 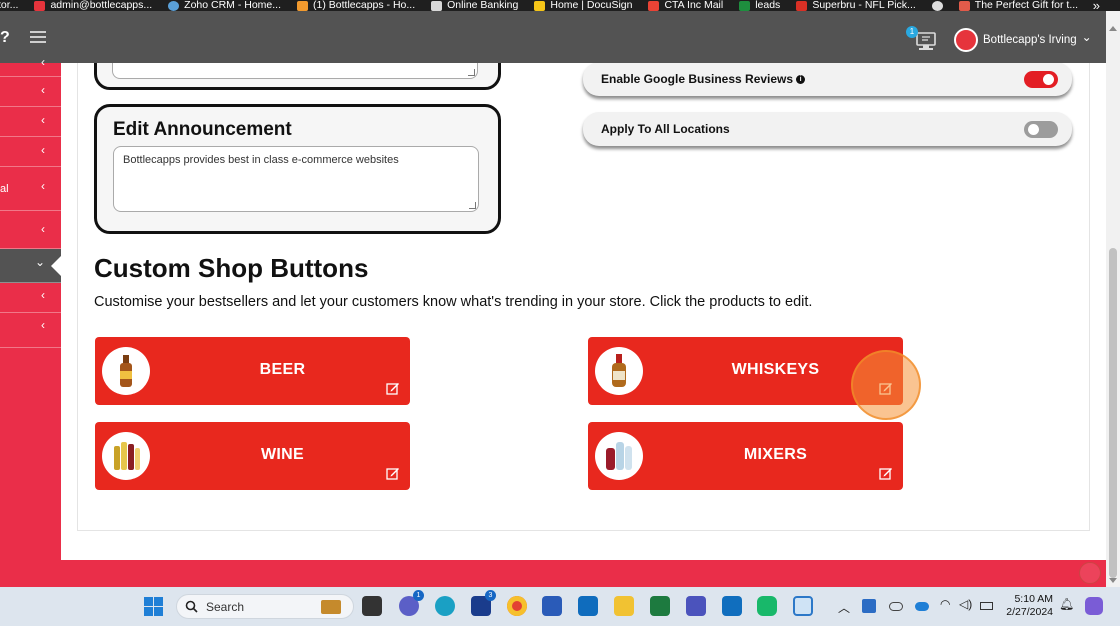 I want to click on green-app-icon, so click(x=767, y=606).